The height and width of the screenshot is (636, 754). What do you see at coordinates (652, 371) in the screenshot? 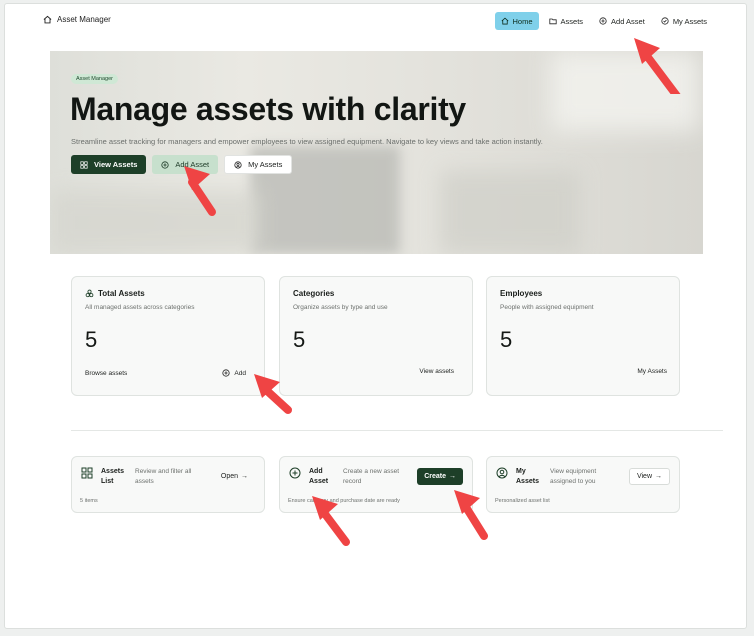
I see `my-assets-link: My Assets` at bounding box center [652, 371].